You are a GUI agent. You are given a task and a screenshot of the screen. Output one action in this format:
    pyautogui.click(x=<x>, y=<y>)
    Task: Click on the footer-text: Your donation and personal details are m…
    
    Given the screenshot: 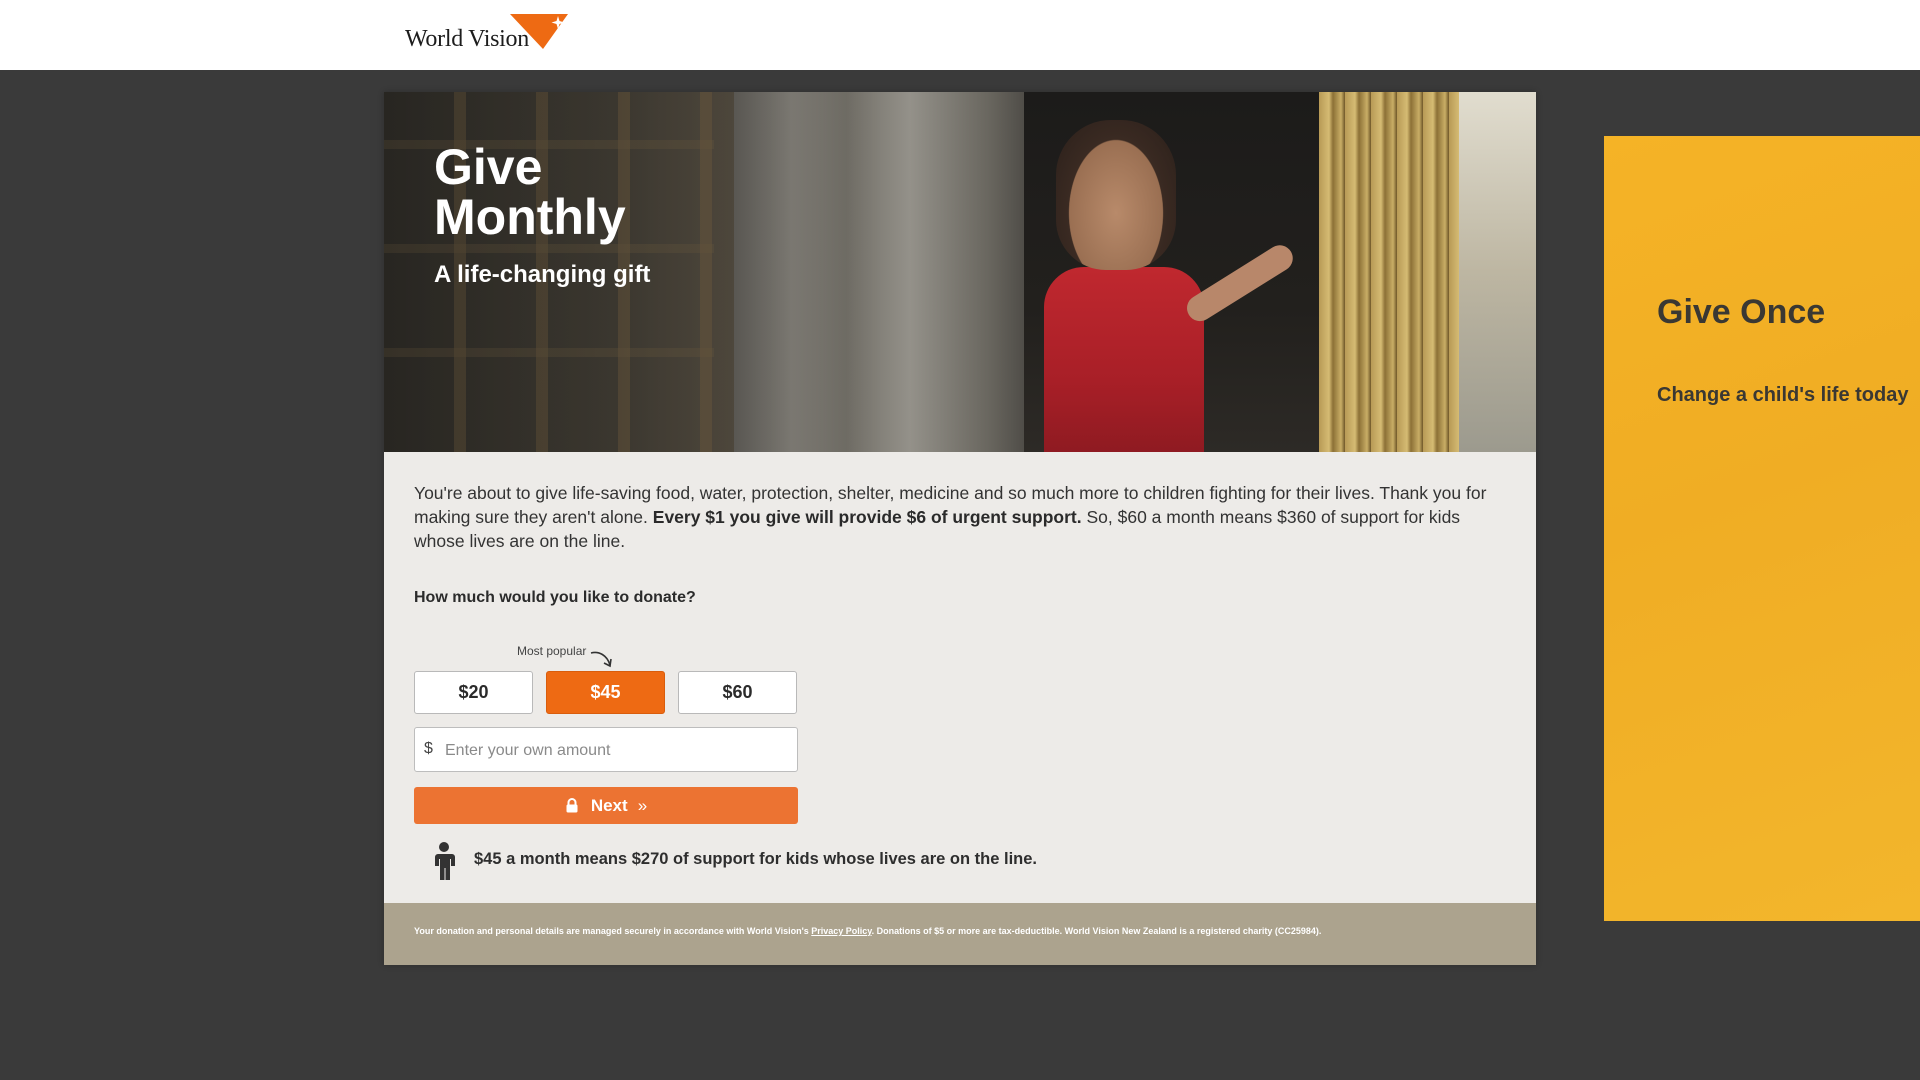 What is the action you would take?
    pyautogui.click(x=867, y=931)
    